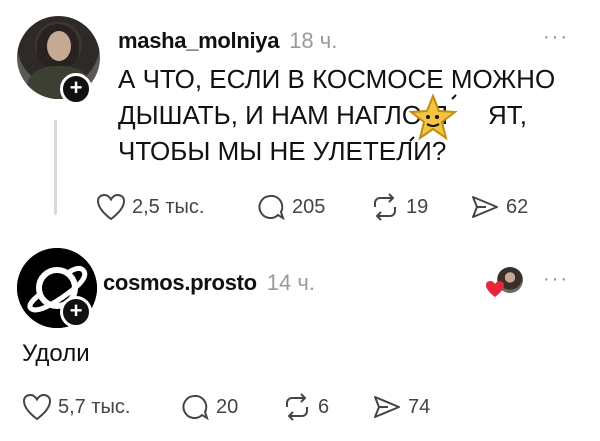  Describe the element at coordinates (180, 283) in the screenshot. I see `username: cosmos.prosto` at that location.